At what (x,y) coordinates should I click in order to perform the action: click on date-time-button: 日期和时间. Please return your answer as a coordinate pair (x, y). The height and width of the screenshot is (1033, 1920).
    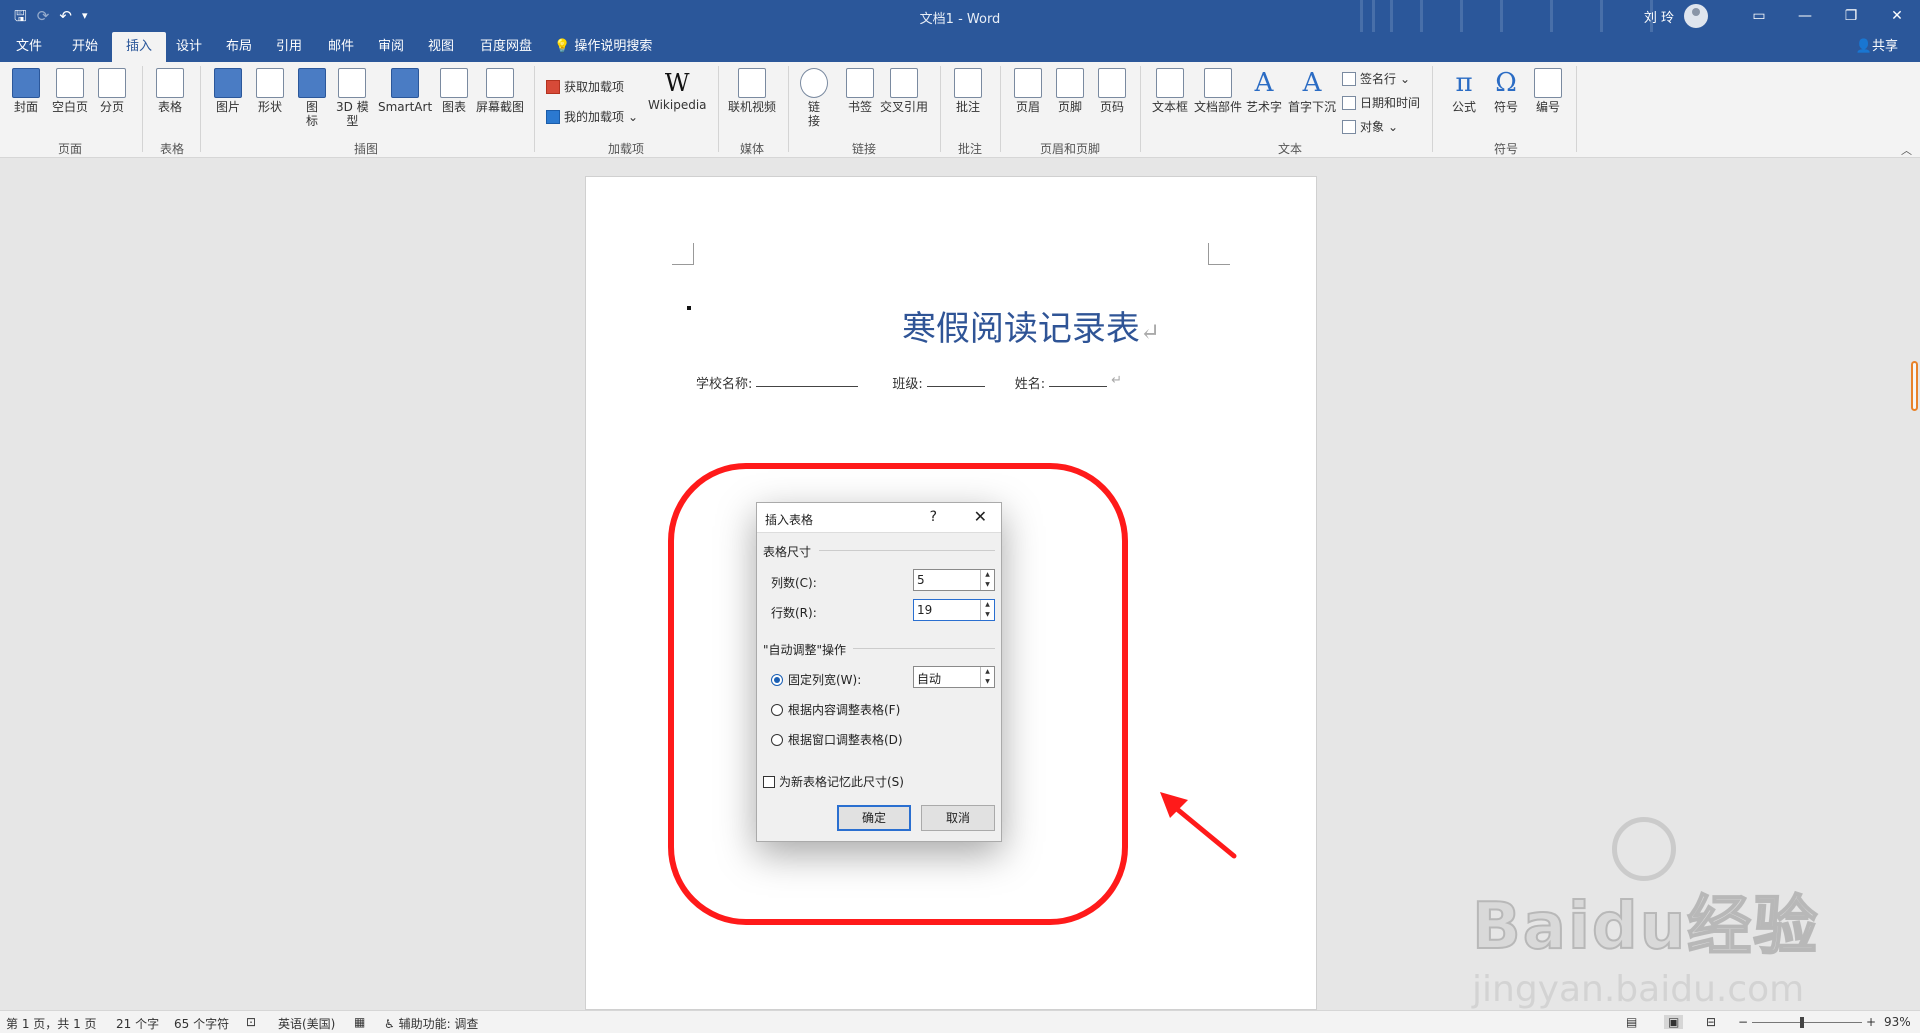
    Looking at the image, I should click on (1381, 102).